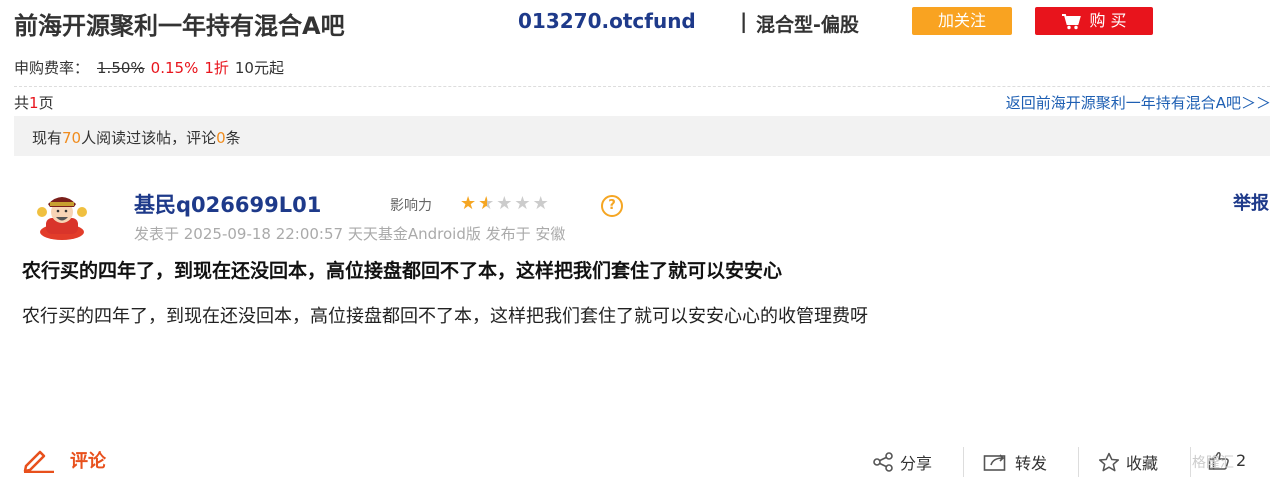  I want to click on author-name-link: 基民q026699L01, so click(227, 204).